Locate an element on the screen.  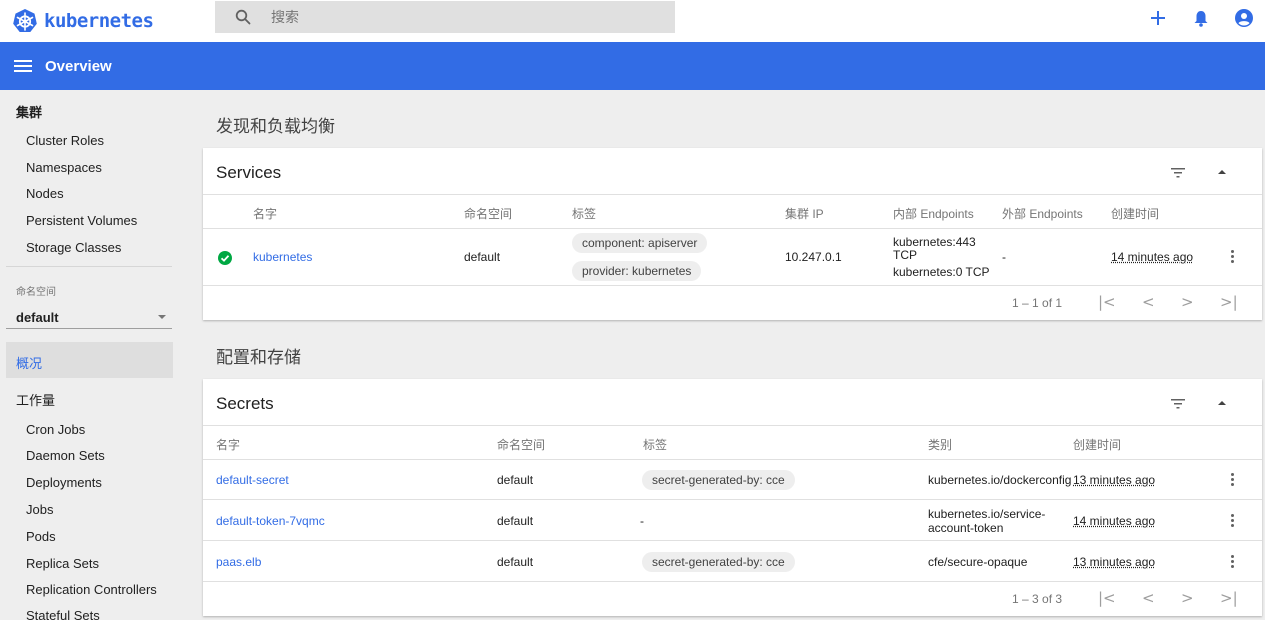
sidebar-item-stateful-sets: Stateful Sets is located at coordinates (63, 614).